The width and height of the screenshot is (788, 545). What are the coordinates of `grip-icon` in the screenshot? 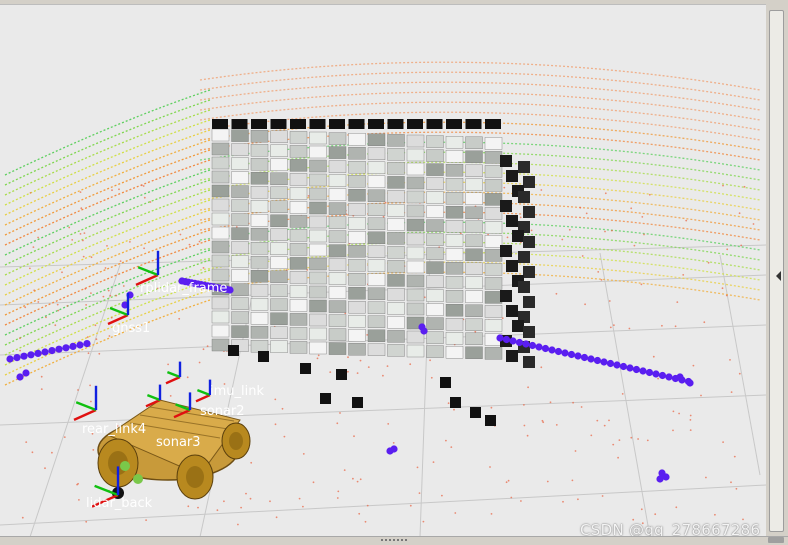 It's located at (394, 540).